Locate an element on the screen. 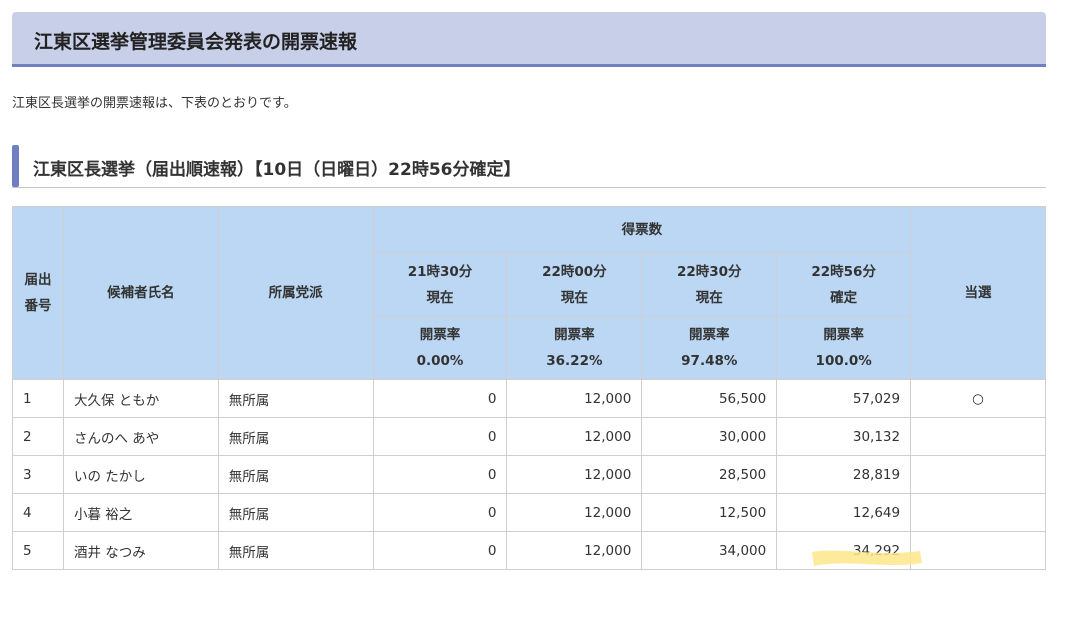 The image size is (1079, 626). header-rate-col-1: 開票率 0.00% is located at coordinates (440, 348).